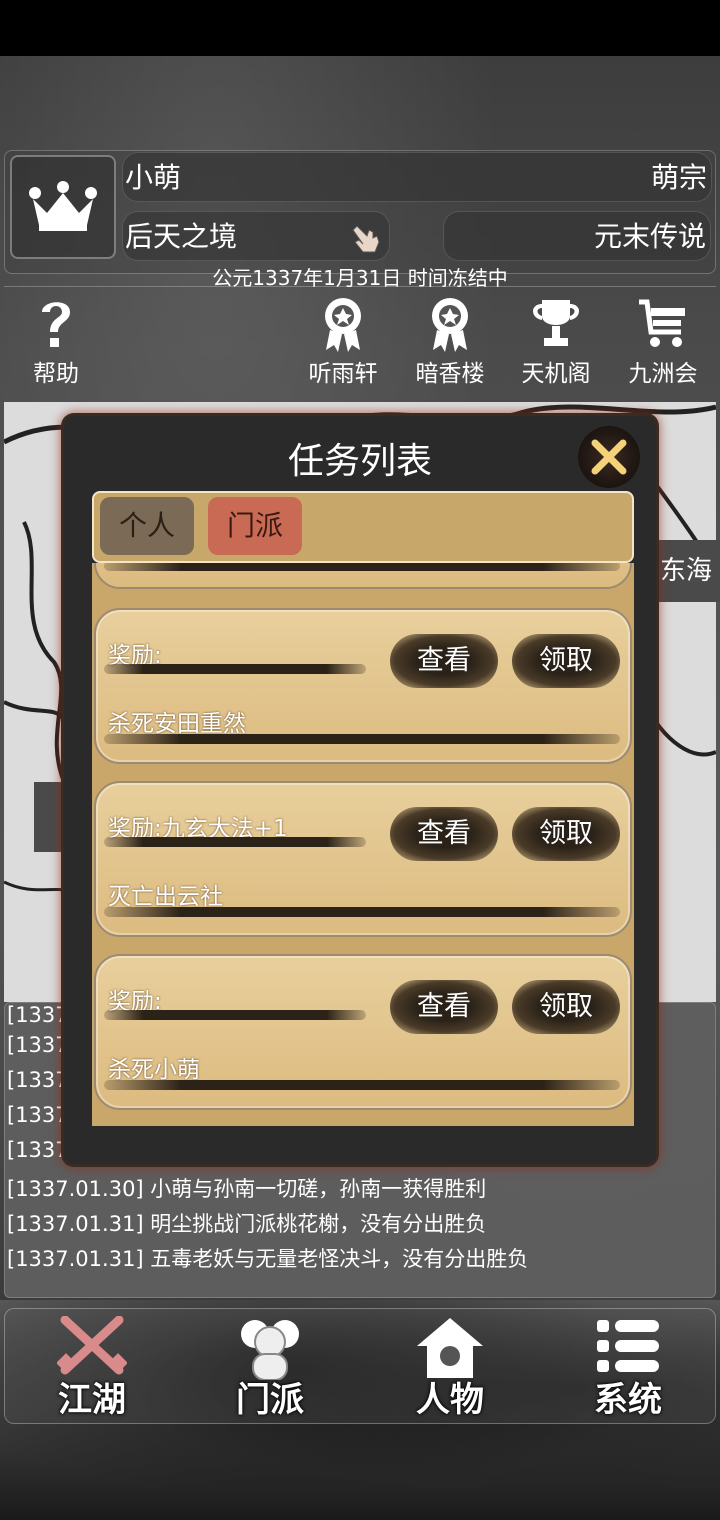 The height and width of the screenshot is (1520, 720). What do you see at coordinates (686, 571) in the screenshot?
I see `map-region-donghai: 东海` at bounding box center [686, 571].